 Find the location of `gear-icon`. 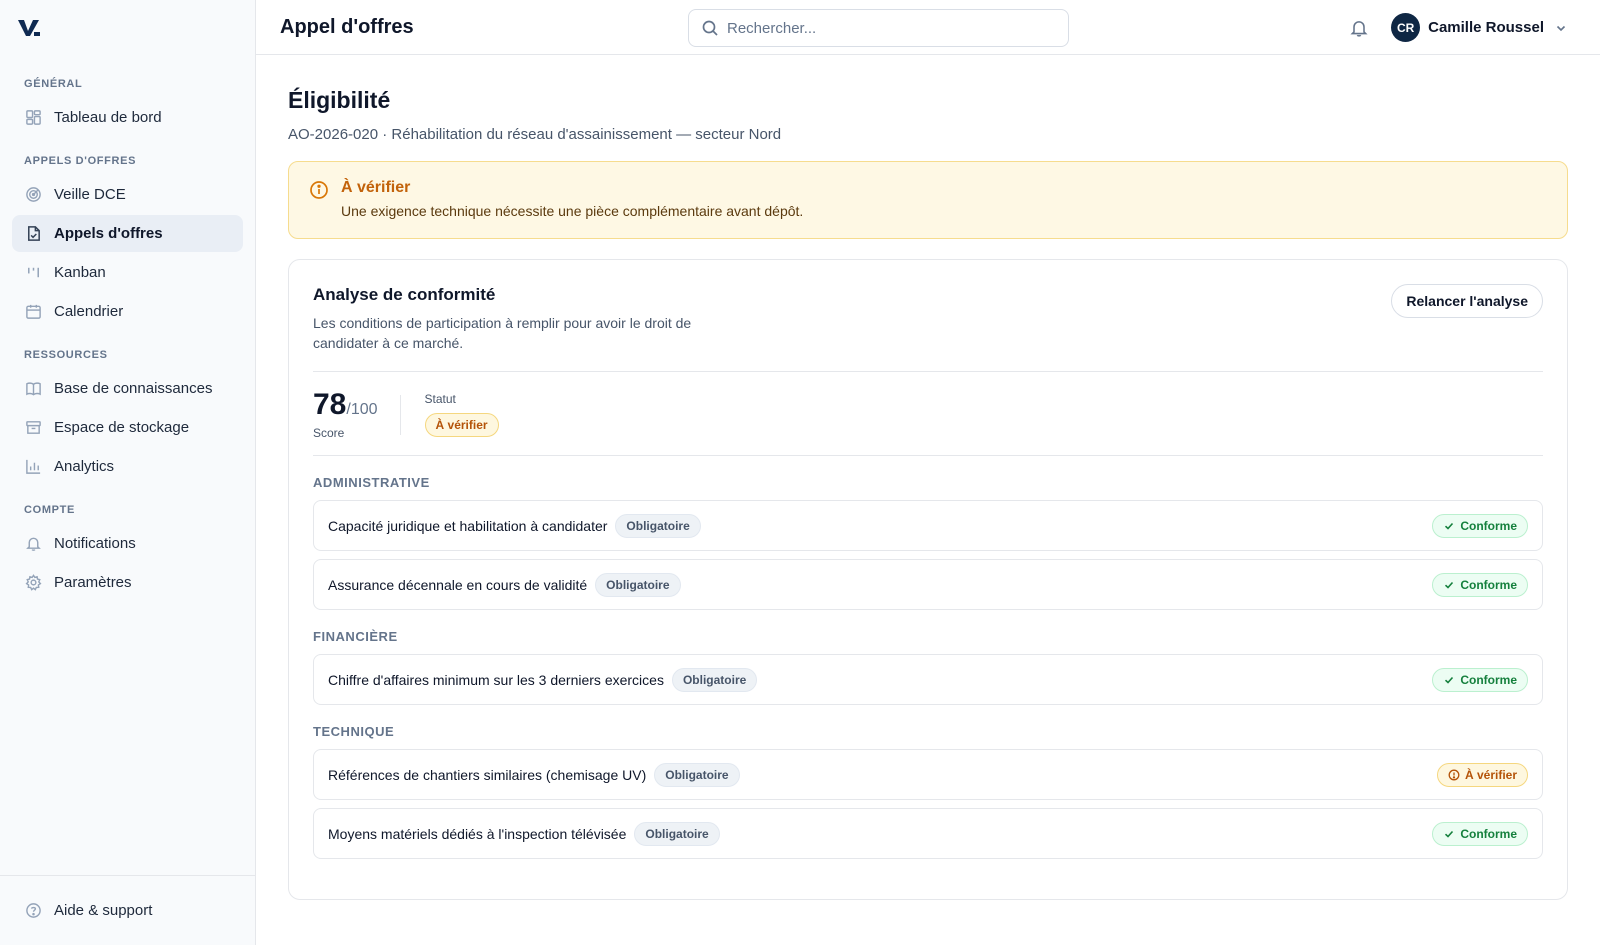

gear-icon is located at coordinates (33, 583).